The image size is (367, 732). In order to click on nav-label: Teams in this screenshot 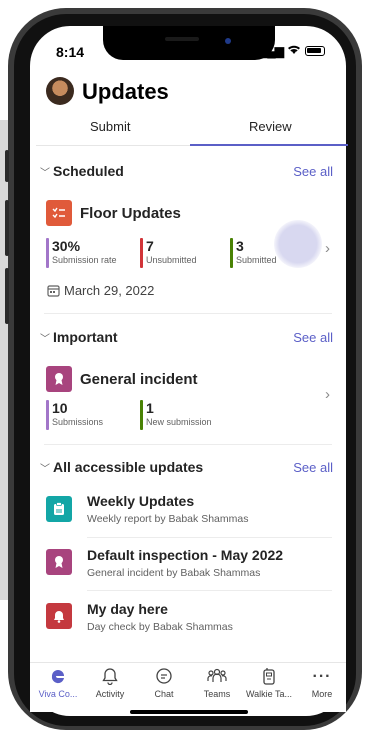, I will do `click(217, 694)`.